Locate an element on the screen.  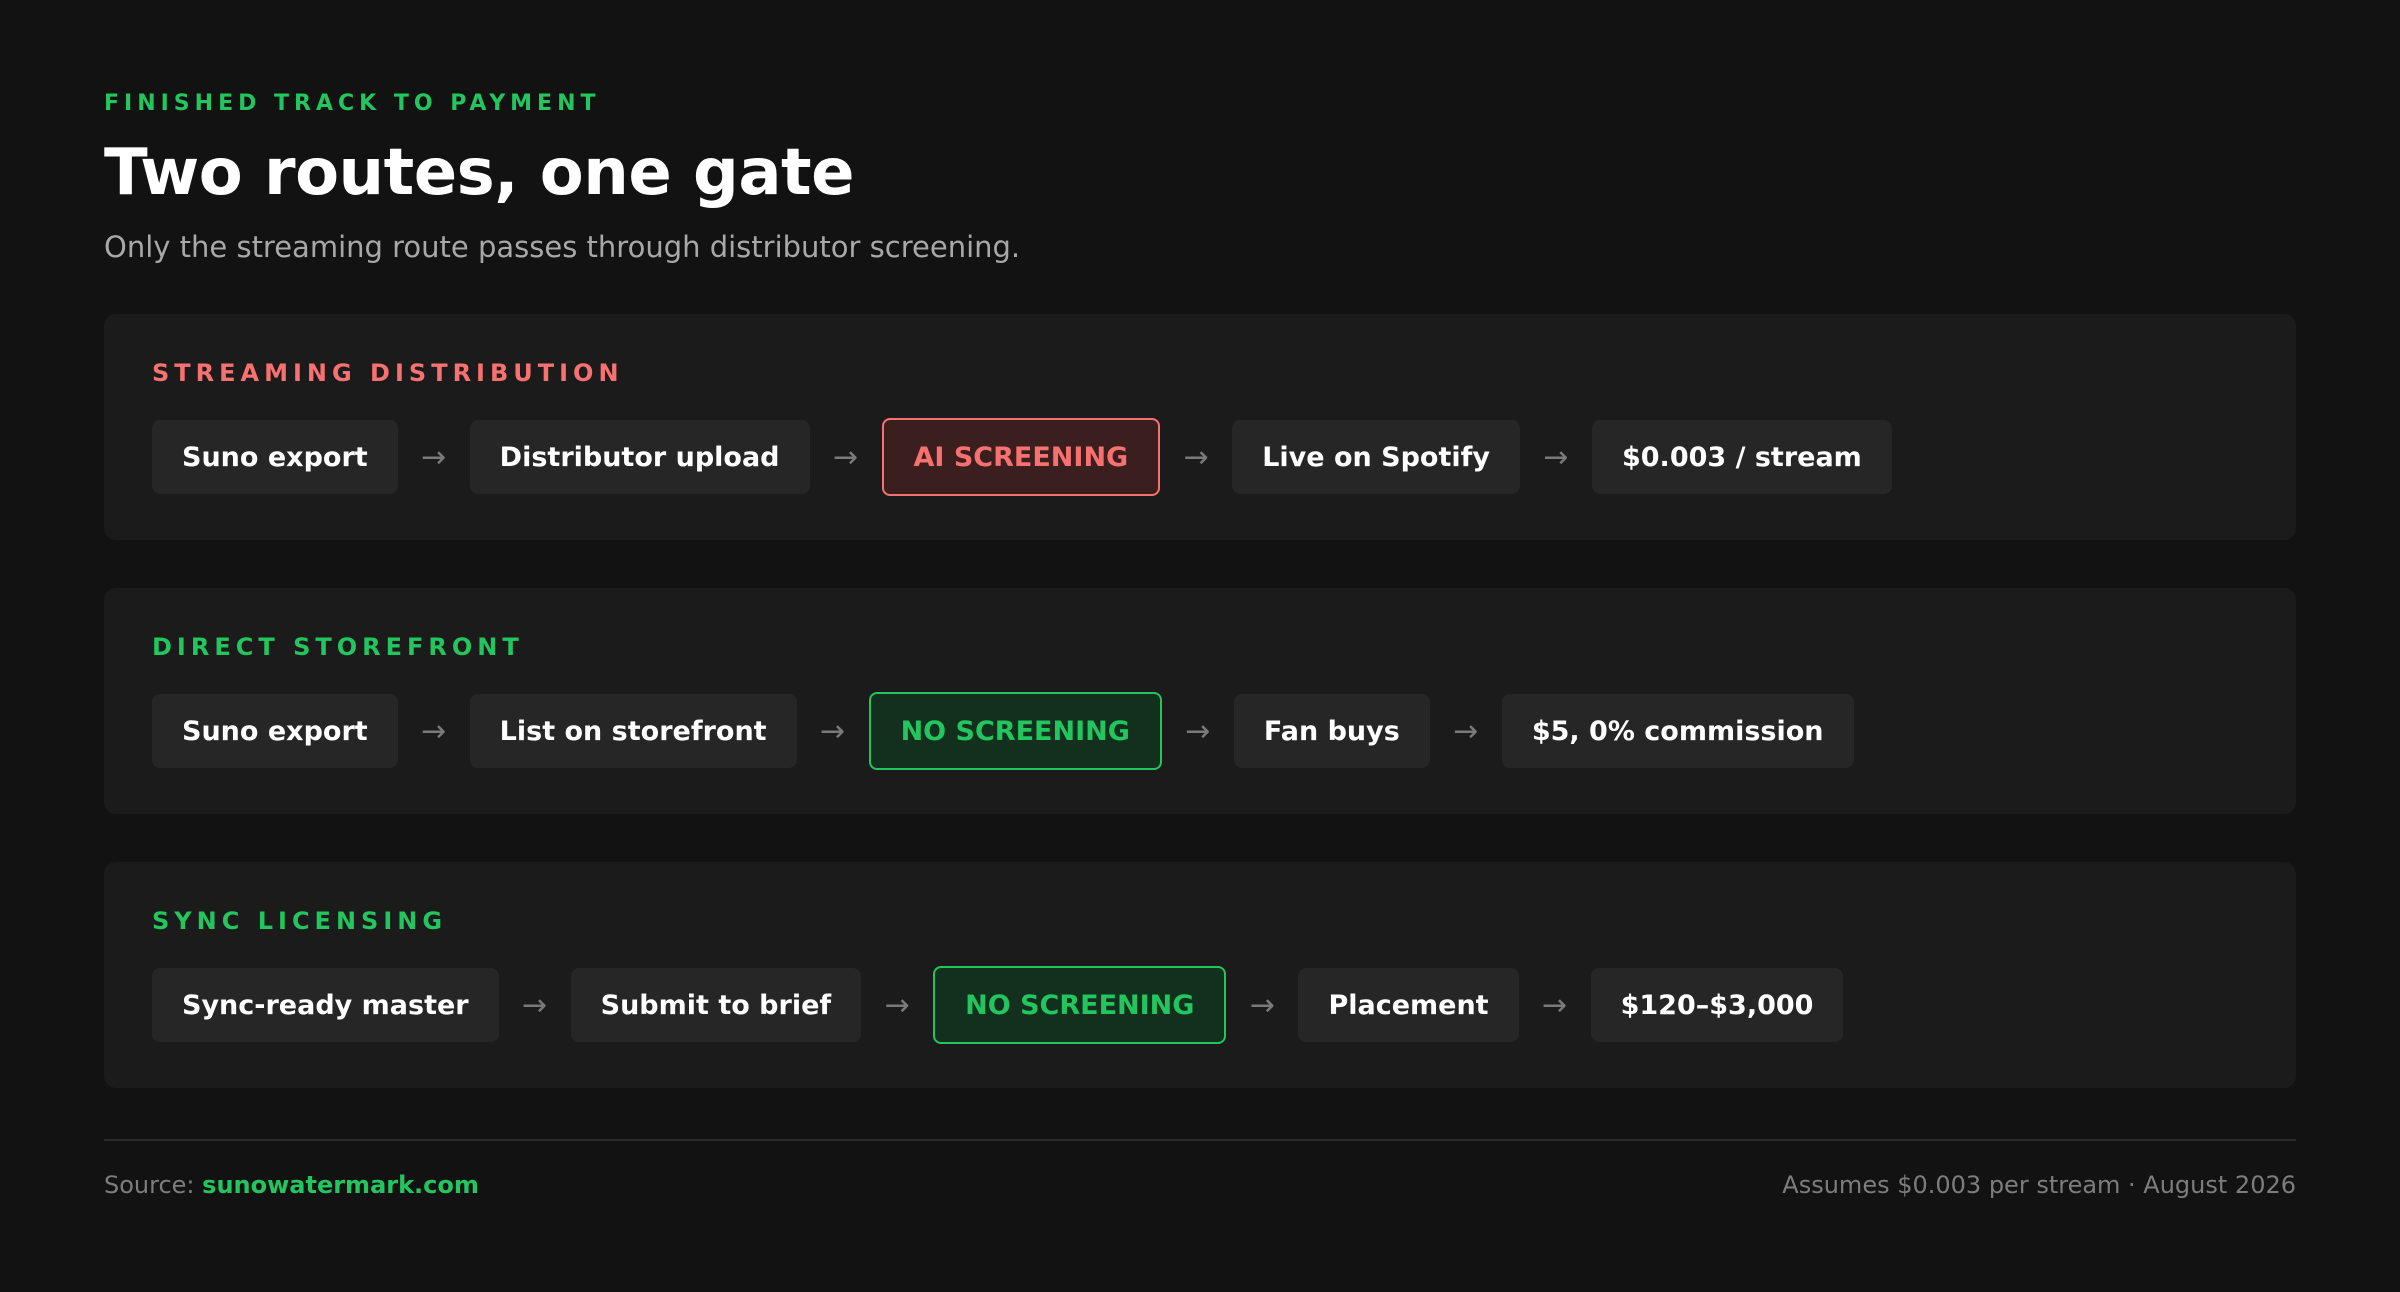
flow-step: Placement is located at coordinates (1408, 1005).